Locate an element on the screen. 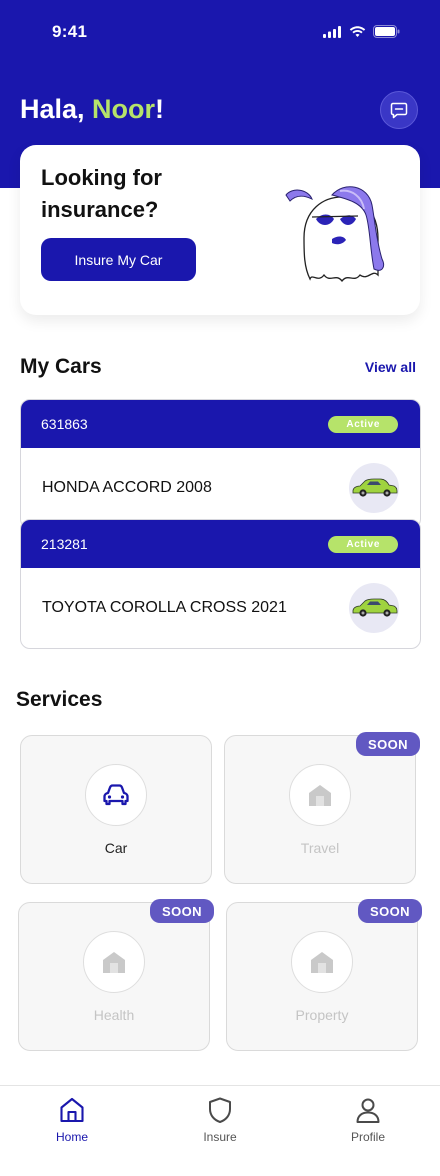 This screenshot has height=1176, width=440. ghost-mascot-illustration is located at coordinates (335, 234).